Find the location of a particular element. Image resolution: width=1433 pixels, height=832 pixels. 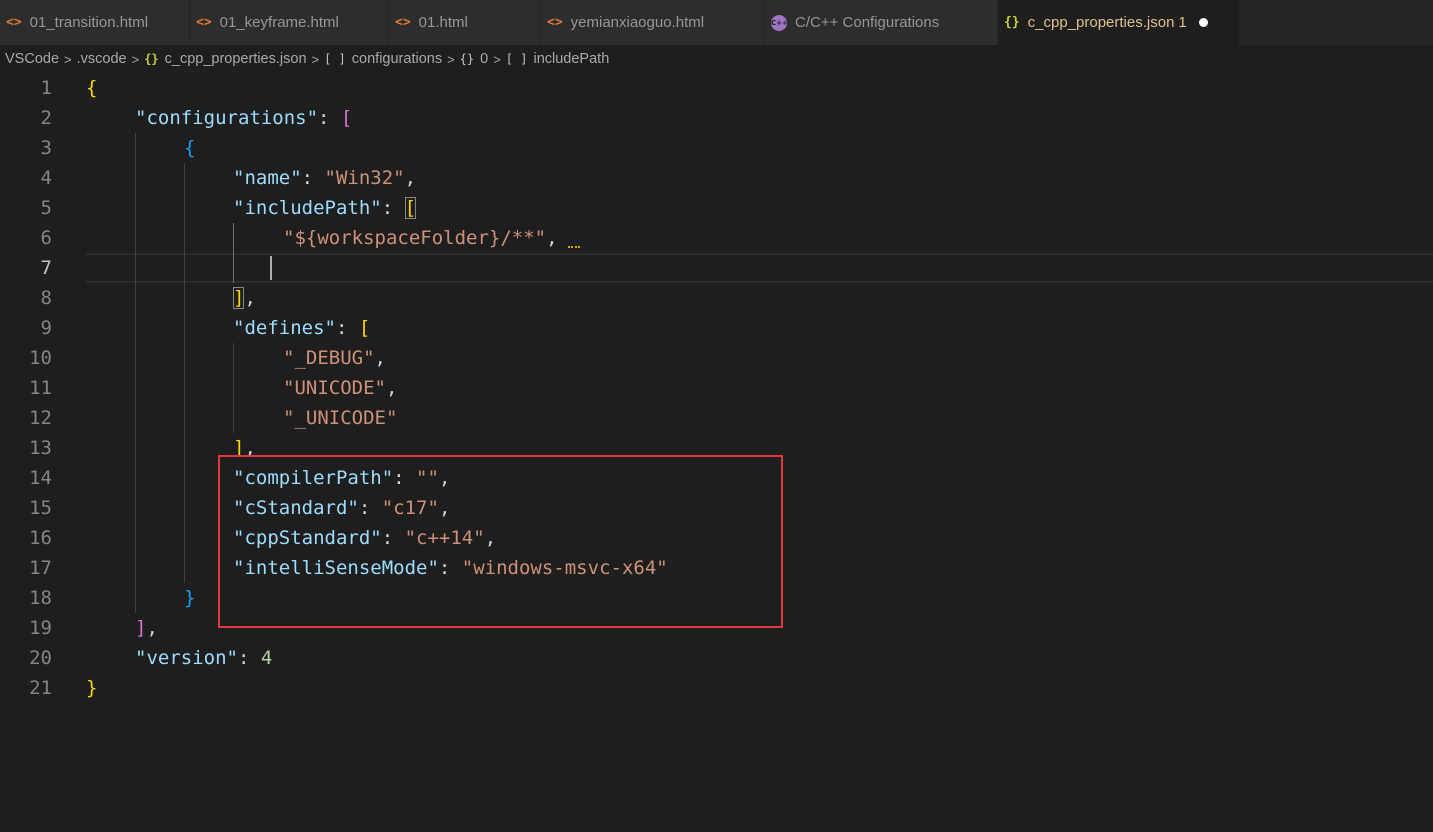

line-number: 12 is located at coordinates (40, 418).